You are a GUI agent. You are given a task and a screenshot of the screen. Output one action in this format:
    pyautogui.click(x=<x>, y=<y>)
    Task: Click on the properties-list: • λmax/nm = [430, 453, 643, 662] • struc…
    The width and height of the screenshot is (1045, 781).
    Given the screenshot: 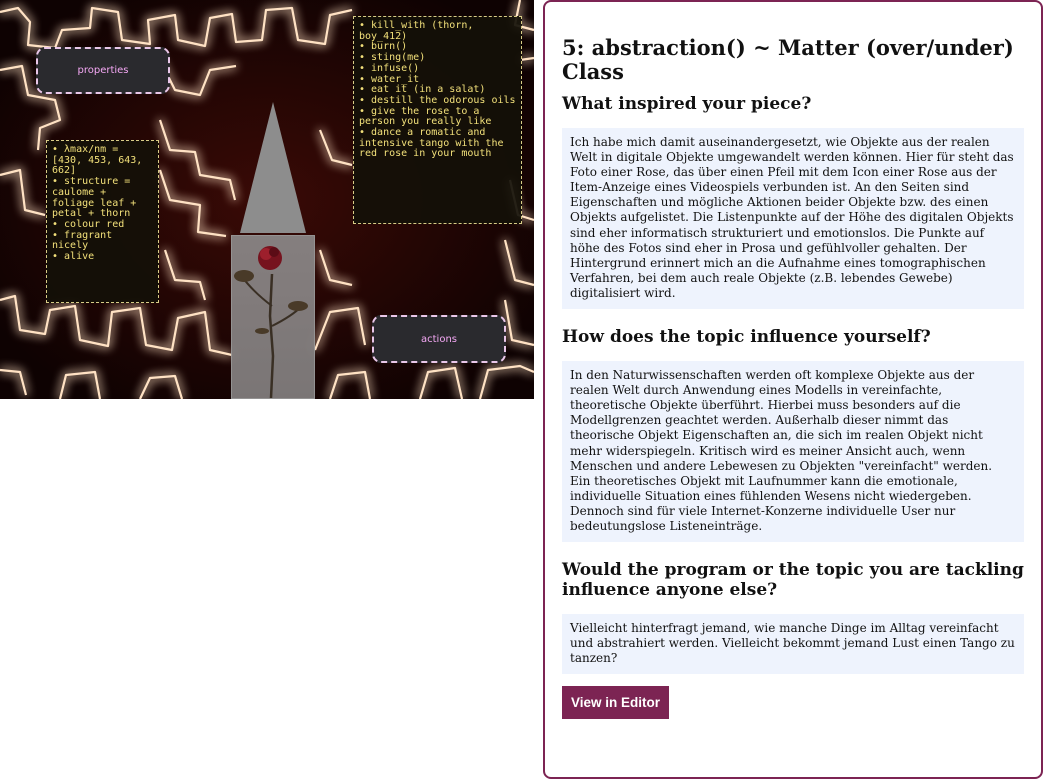 What is the action you would take?
    pyautogui.click(x=102, y=221)
    